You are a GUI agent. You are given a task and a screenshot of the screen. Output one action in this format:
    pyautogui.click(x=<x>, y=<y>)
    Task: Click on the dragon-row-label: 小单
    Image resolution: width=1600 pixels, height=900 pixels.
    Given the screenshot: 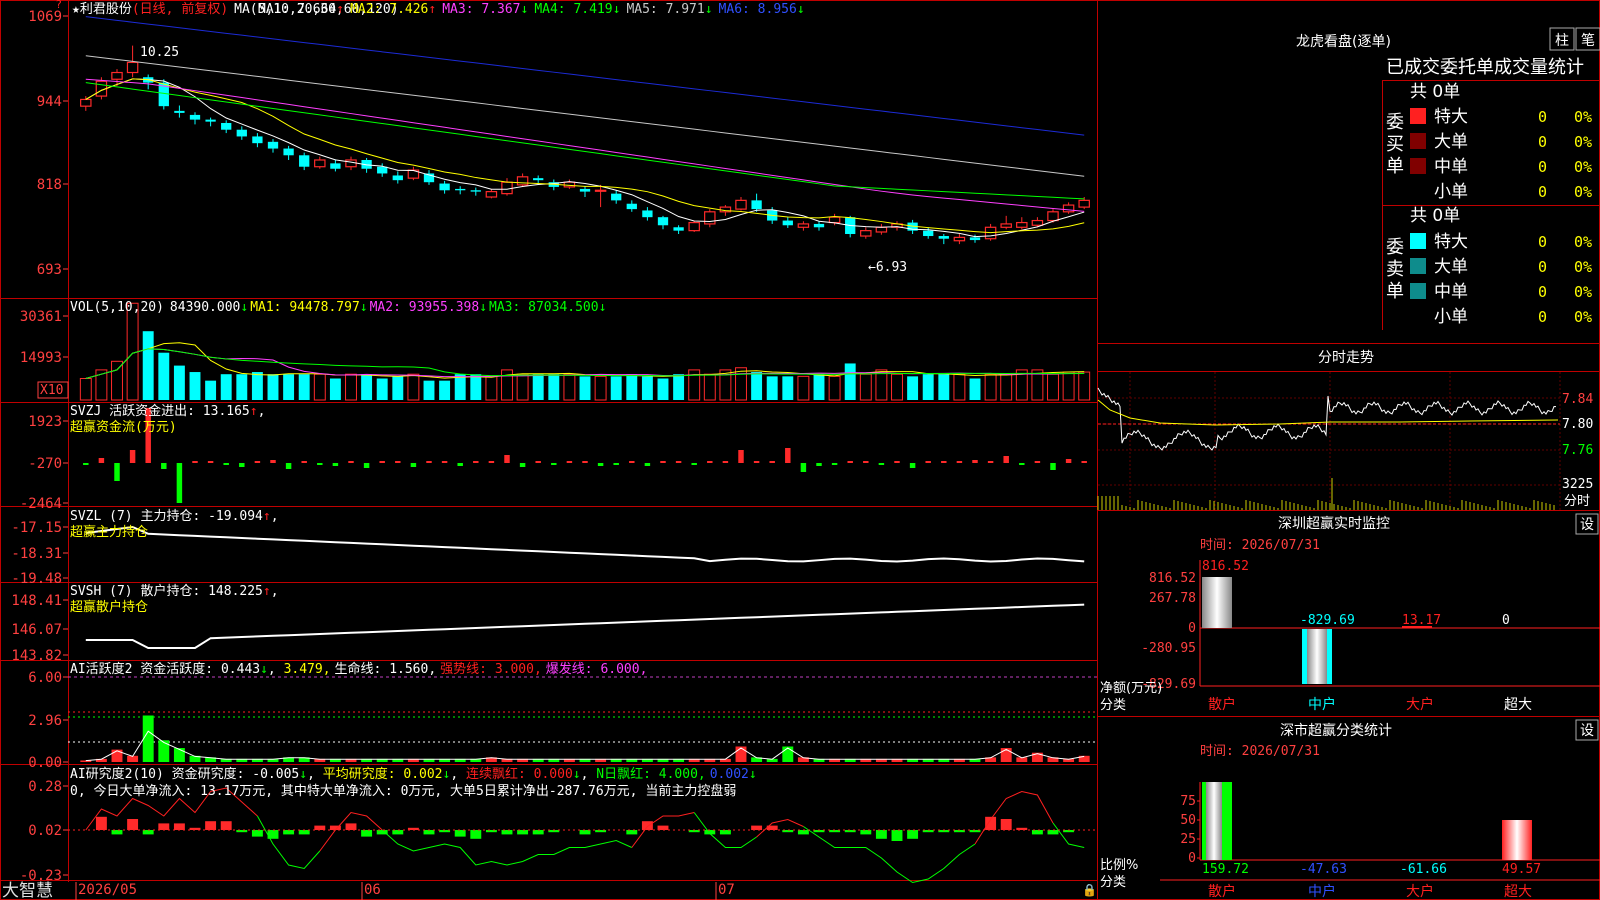 What is the action you would take?
    pyautogui.click(x=1451, y=192)
    